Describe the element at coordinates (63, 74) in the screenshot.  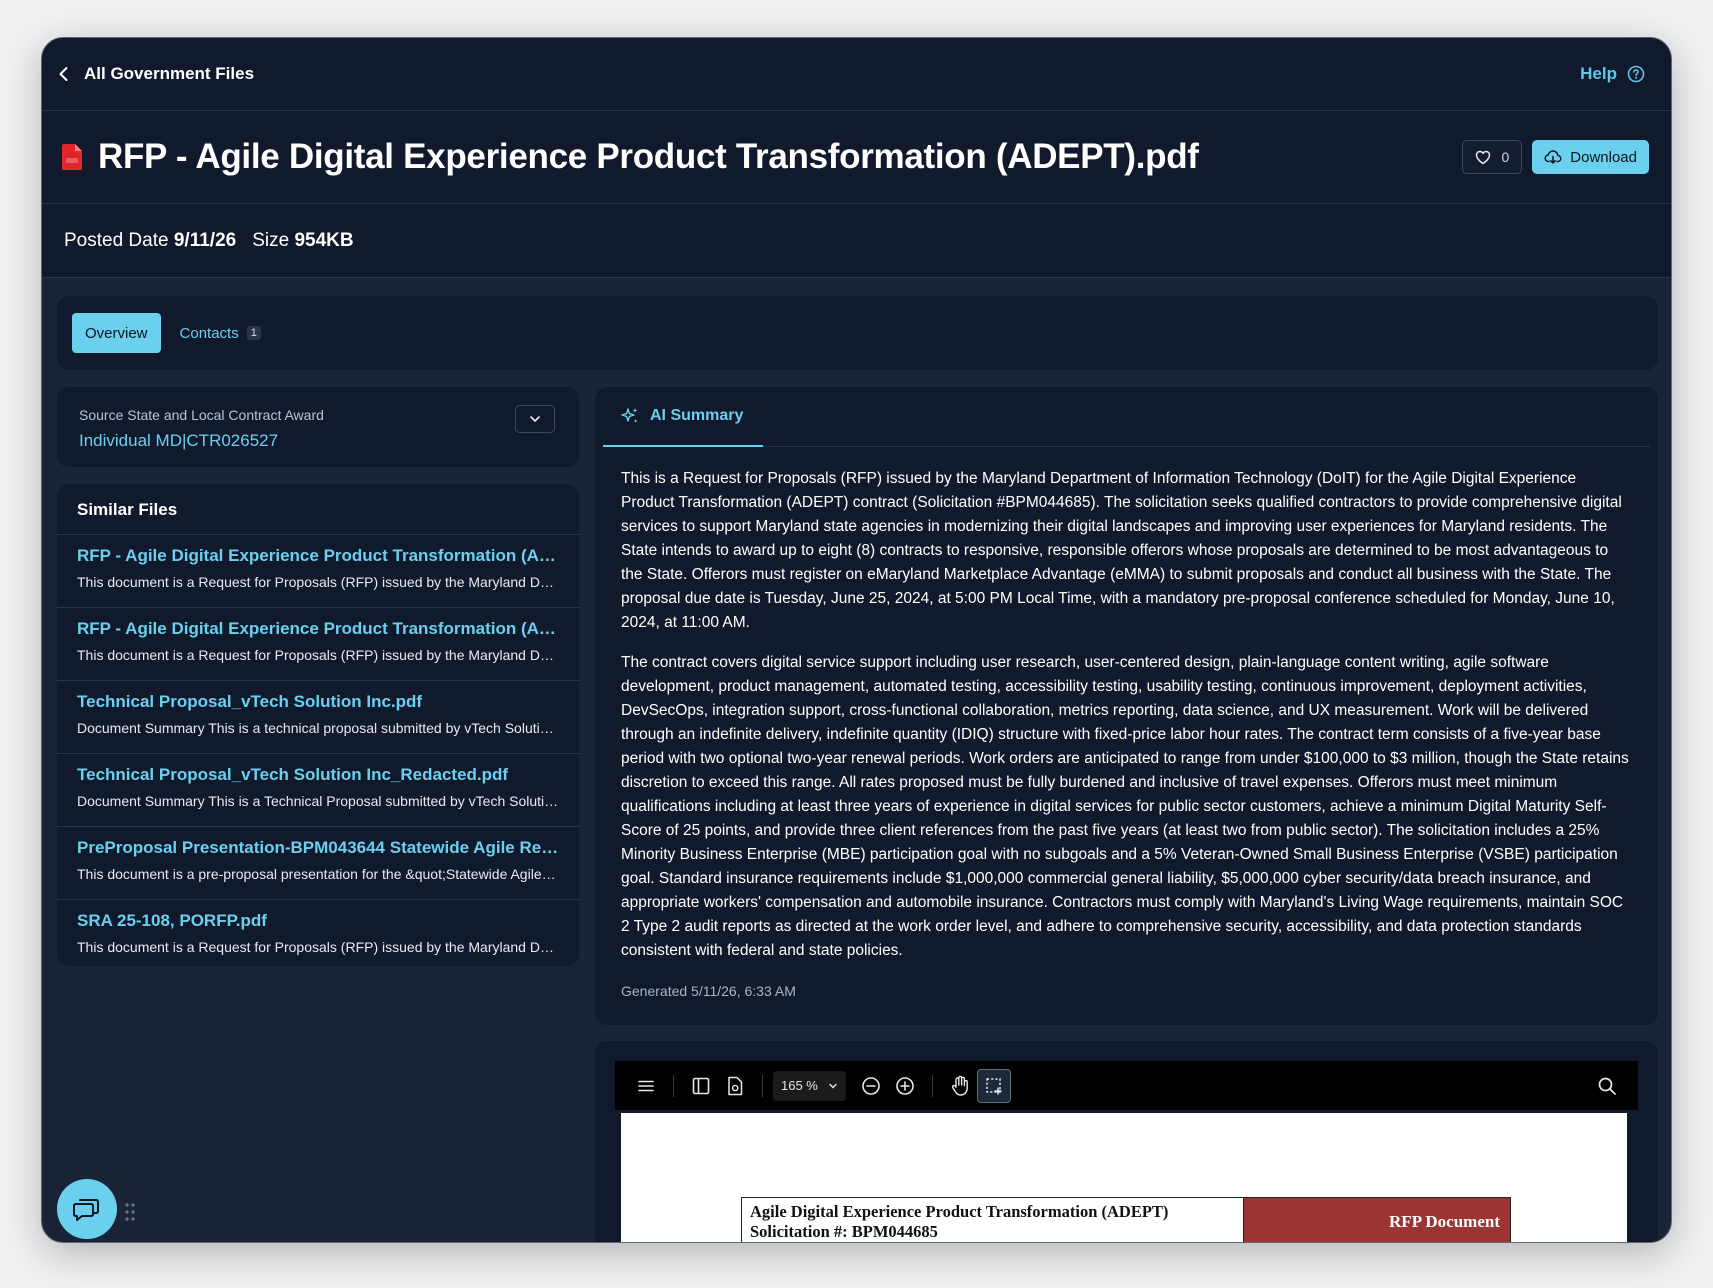
I see `chevron-left-icon` at that location.